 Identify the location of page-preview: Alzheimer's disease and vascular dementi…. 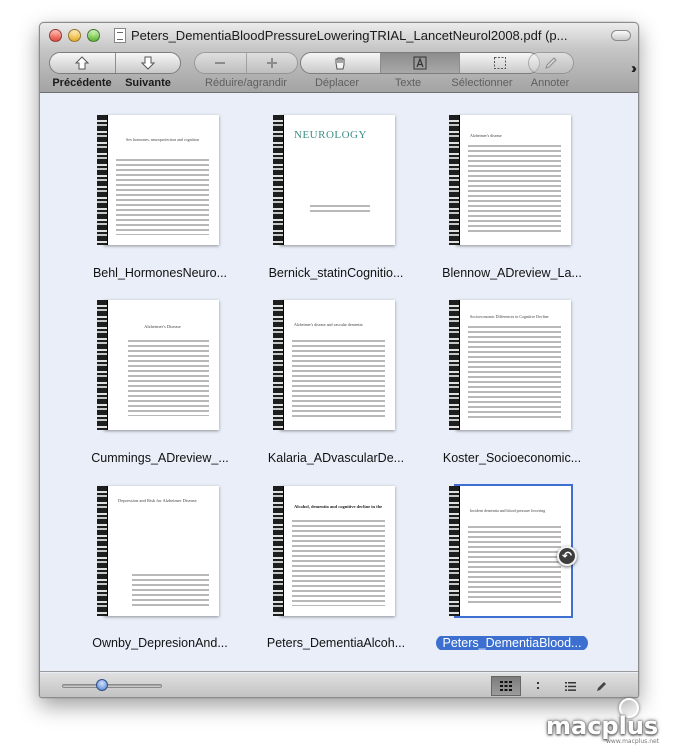
(337, 365).